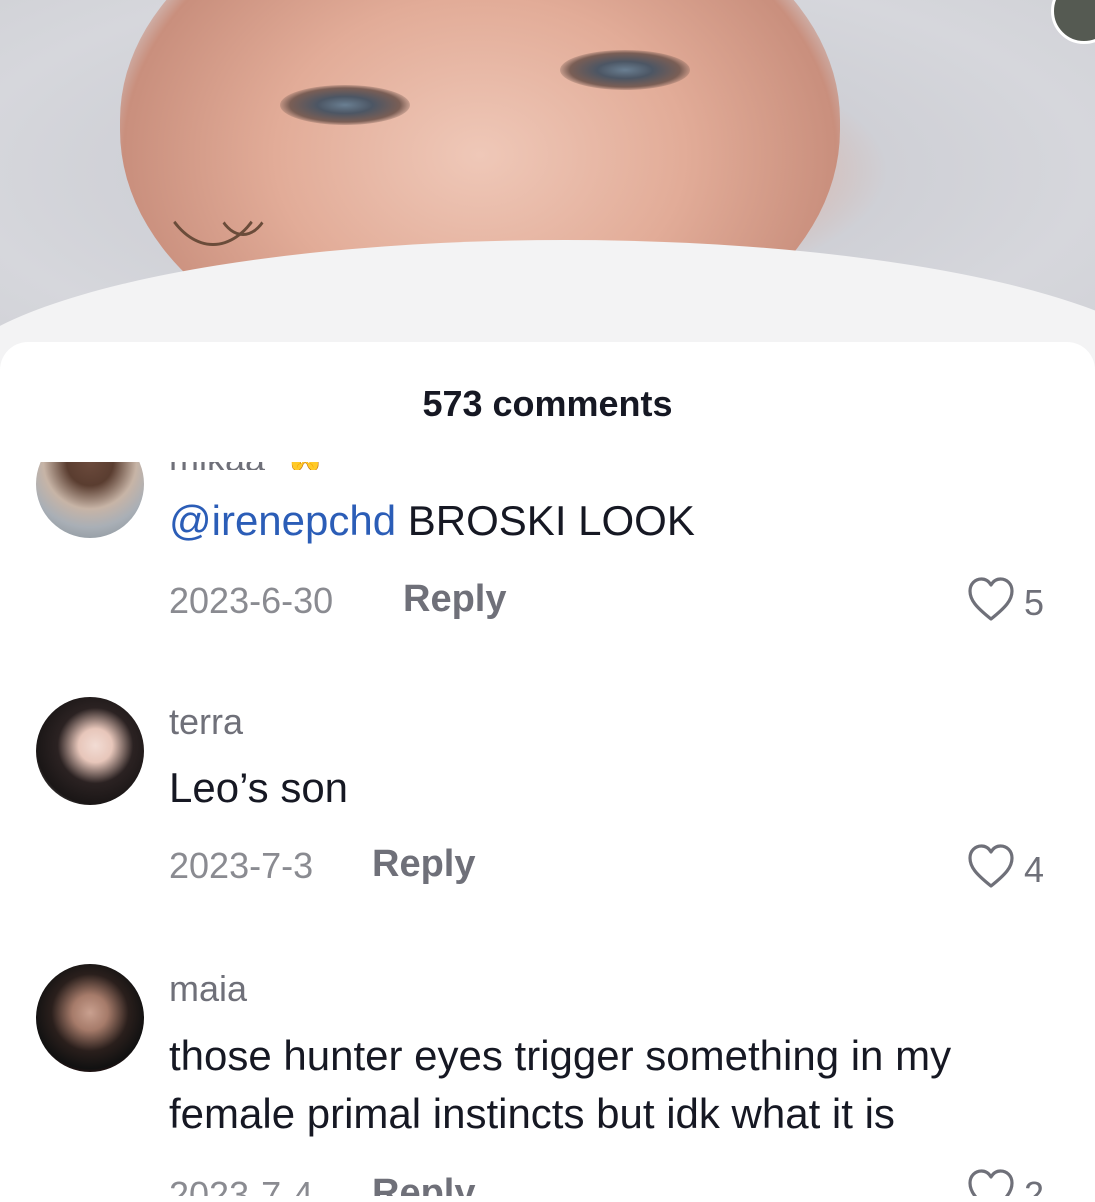 This screenshot has height=1202, width=1095. What do you see at coordinates (547, 403) in the screenshot?
I see `comments-count-title: 573 comments` at bounding box center [547, 403].